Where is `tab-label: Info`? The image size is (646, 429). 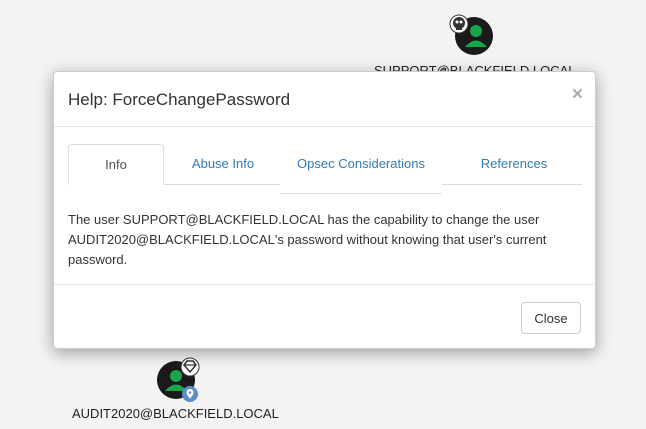
tab-label: Info is located at coordinates (116, 164).